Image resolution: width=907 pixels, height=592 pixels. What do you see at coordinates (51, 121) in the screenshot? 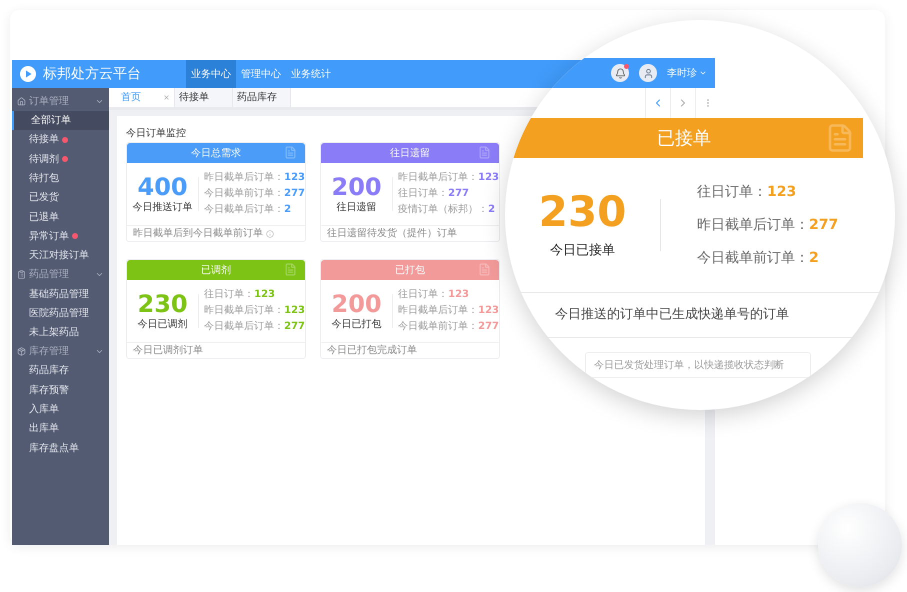
I see `item-label: 全部订单` at bounding box center [51, 121].